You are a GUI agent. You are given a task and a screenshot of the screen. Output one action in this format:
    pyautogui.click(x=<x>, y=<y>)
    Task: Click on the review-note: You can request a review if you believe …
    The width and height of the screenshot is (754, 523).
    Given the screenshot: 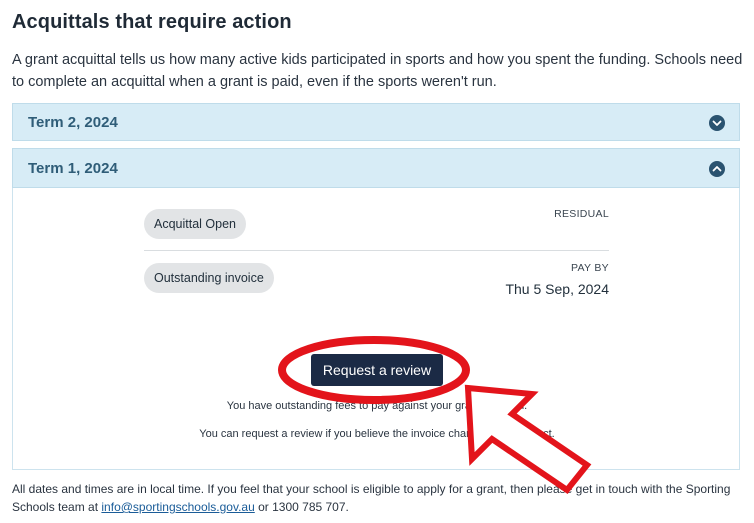 What is the action you would take?
    pyautogui.click(x=377, y=434)
    